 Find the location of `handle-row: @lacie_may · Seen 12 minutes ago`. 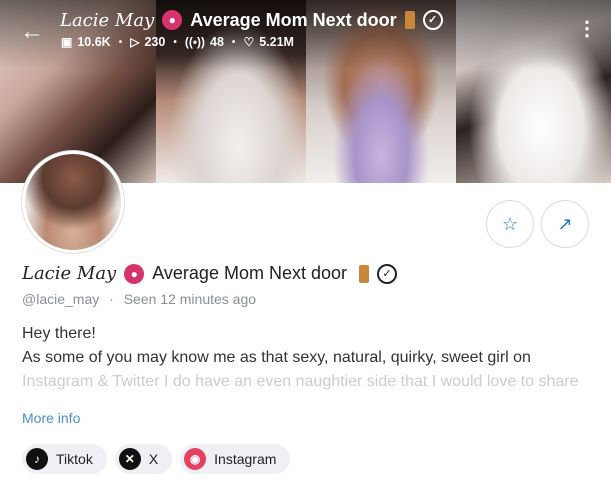

handle-row: @lacie_may · Seen 12 minutes ago is located at coordinates (139, 299).